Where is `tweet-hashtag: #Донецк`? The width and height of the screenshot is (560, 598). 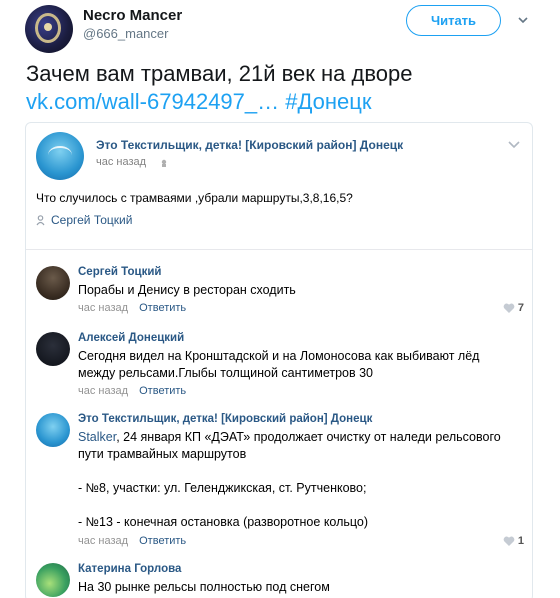 tweet-hashtag: #Донецк is located at coordinates (328, 101).